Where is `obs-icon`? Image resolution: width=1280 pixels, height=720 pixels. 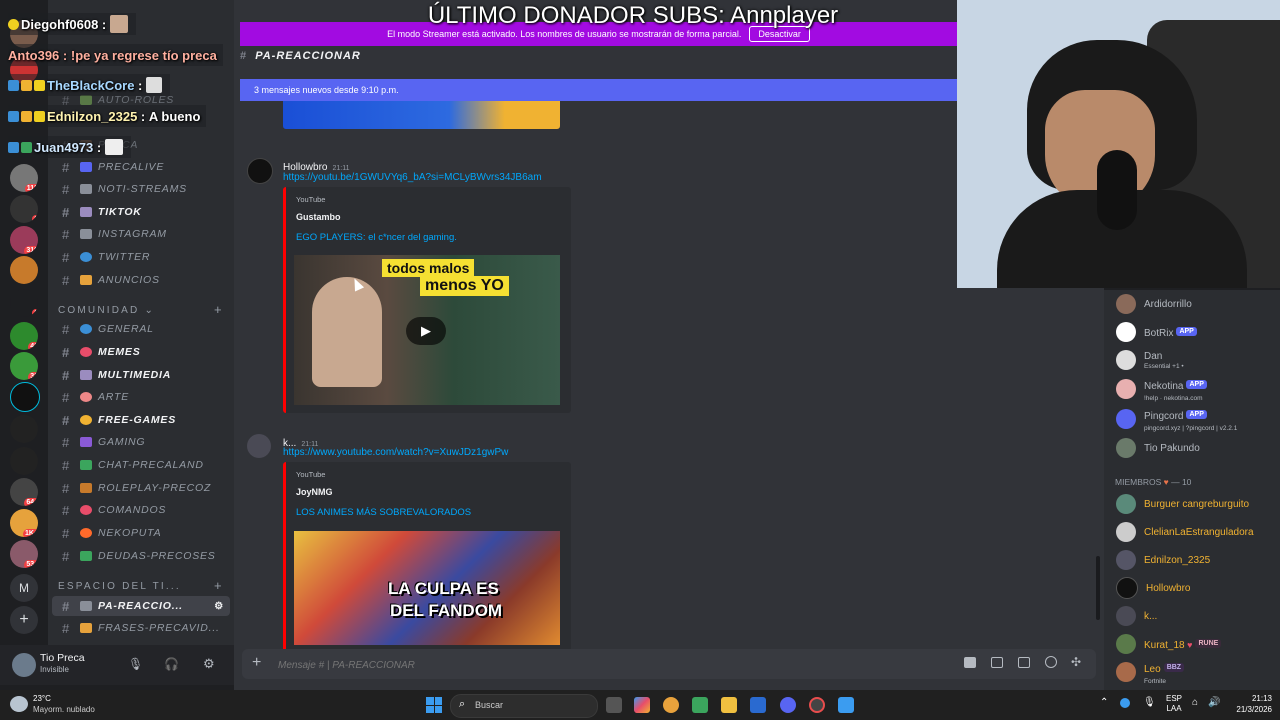
obs-icon is located at coordinates (817, 705).